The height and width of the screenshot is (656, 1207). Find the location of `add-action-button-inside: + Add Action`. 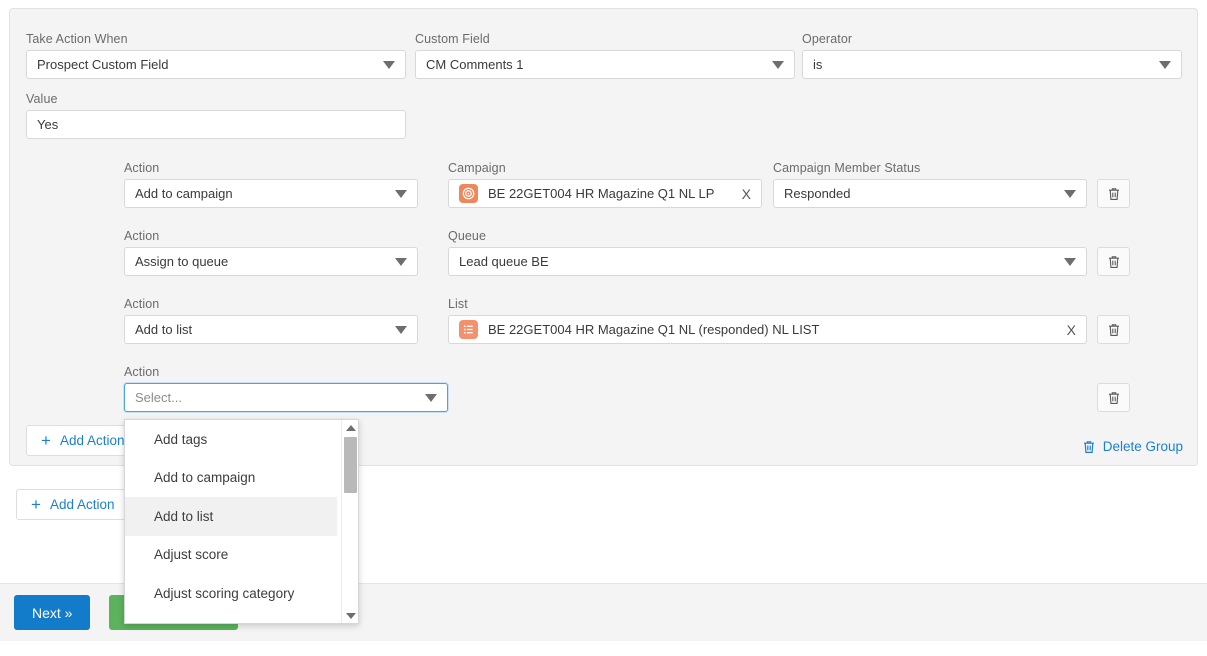

add-action-button-inside: + Add Action is located at coordinates (83, 440).